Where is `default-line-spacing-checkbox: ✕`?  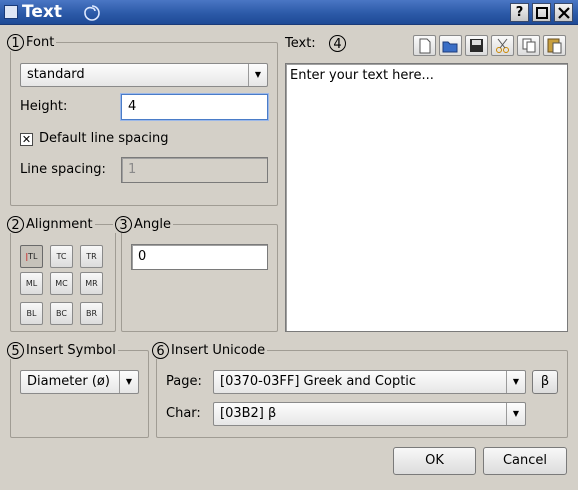
default-line-spacing-checkbox: ✕ is located at coordinates (26, 139).